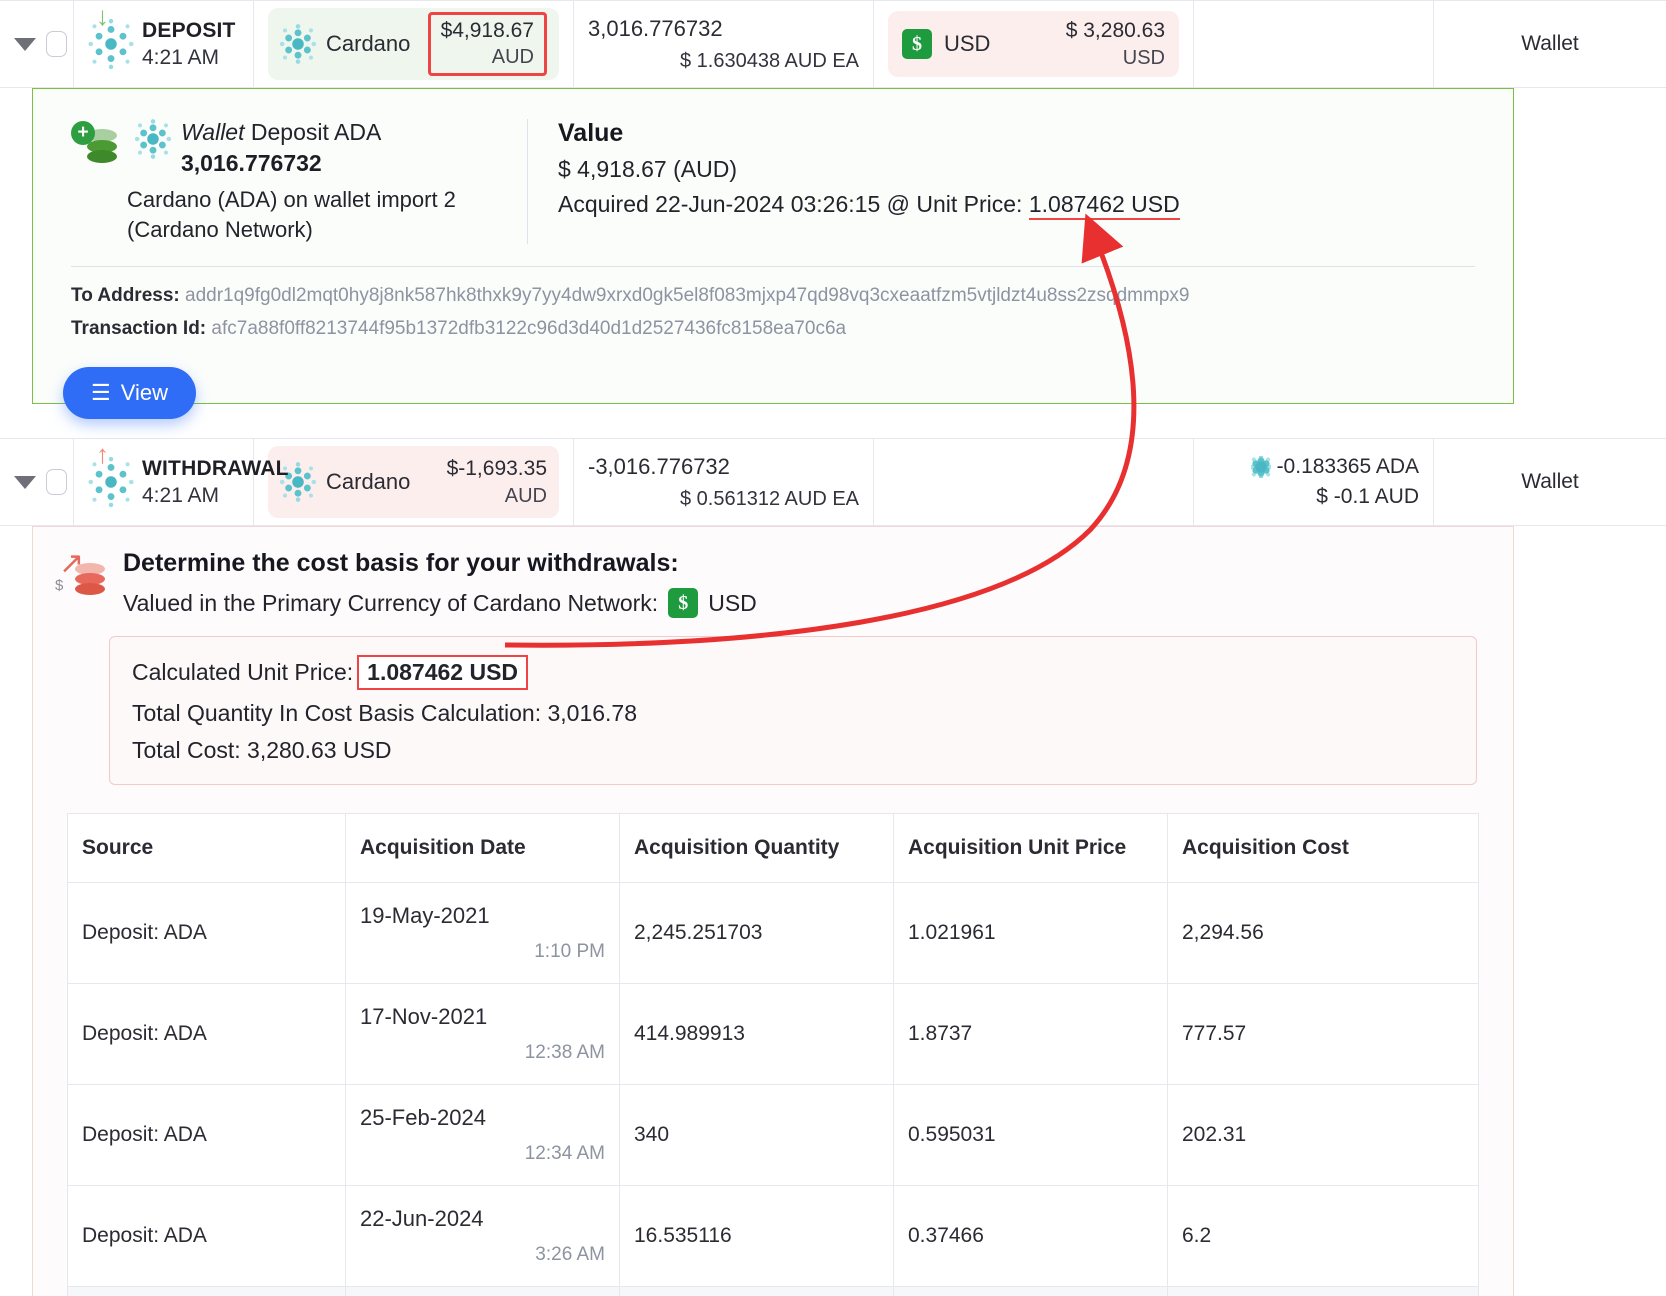  Describe the element at coordinates (102, 454) in the screenshot. I see `arrow-up-icon: ↑` at that location.